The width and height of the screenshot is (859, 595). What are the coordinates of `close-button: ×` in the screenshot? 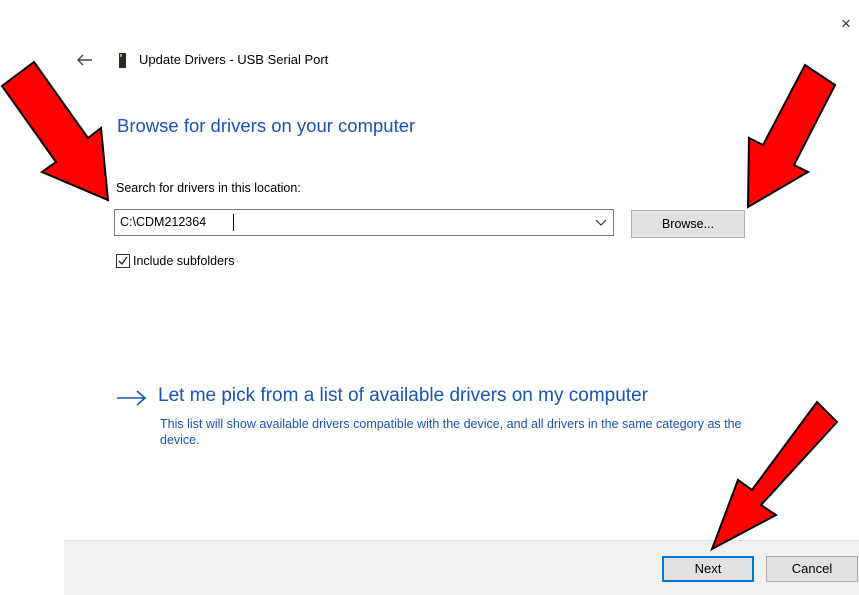 It's located at (846, 24).